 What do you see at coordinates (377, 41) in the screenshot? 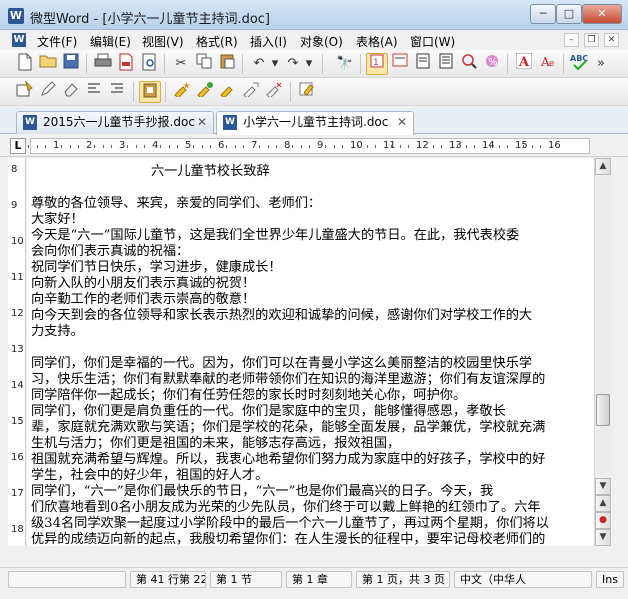
I see `menu-table: 表格(A)` at bounding box center [377, 41].